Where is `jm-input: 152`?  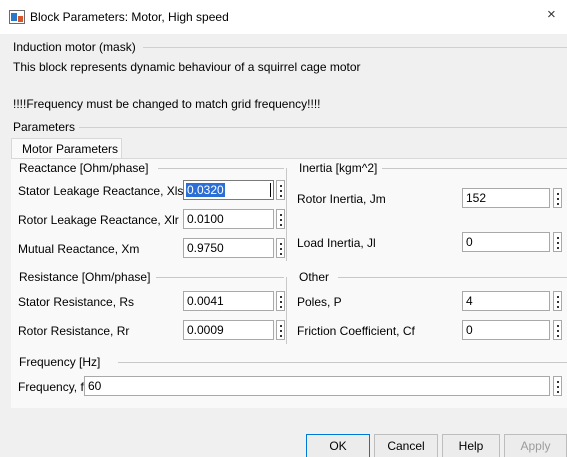 jm-input: 152 is located at coordinates (506, 198).